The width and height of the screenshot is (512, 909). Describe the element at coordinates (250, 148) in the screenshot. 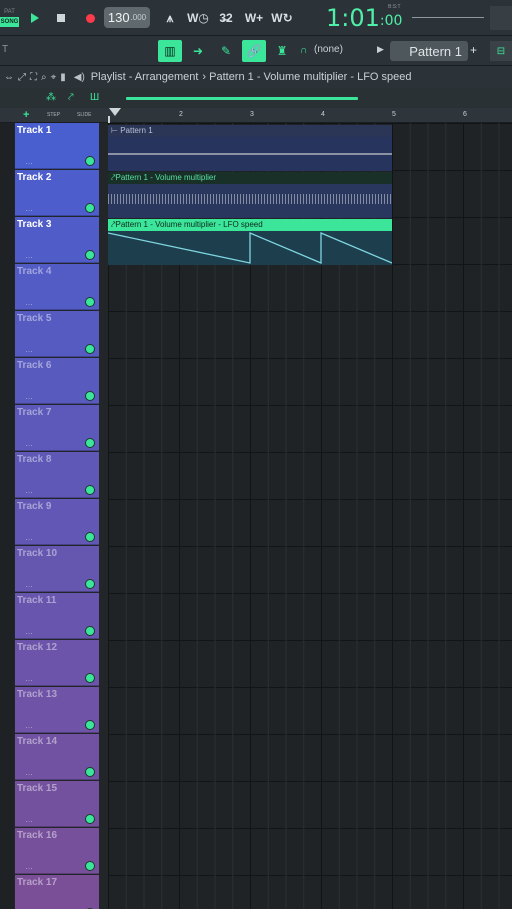

I see `pattern-clip: ⊢ Pattern 1` at that location.